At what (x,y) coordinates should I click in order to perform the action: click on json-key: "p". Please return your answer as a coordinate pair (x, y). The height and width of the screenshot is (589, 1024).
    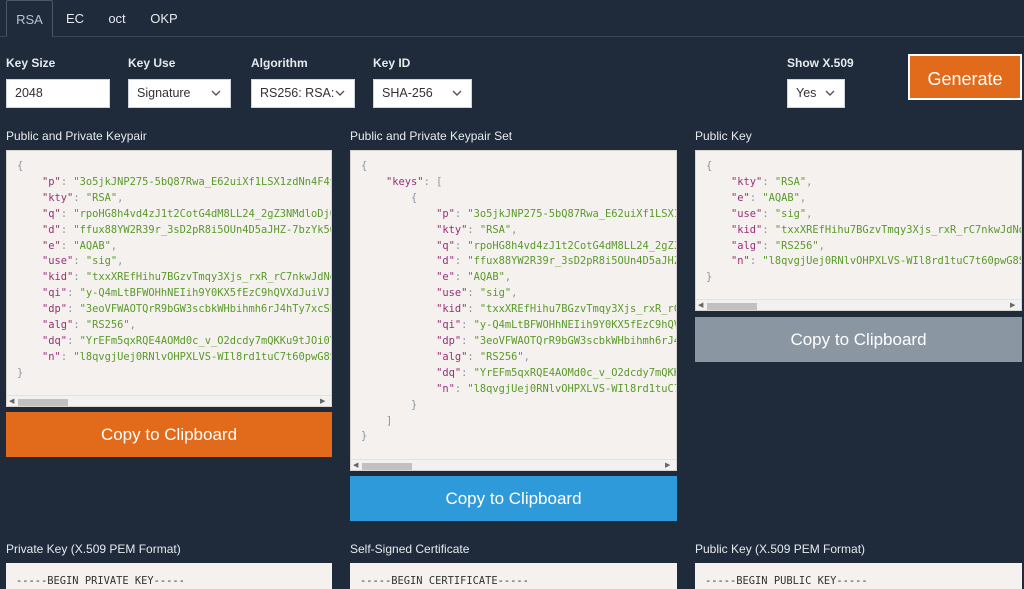
    Looking at the image, I should click on (51, 181).